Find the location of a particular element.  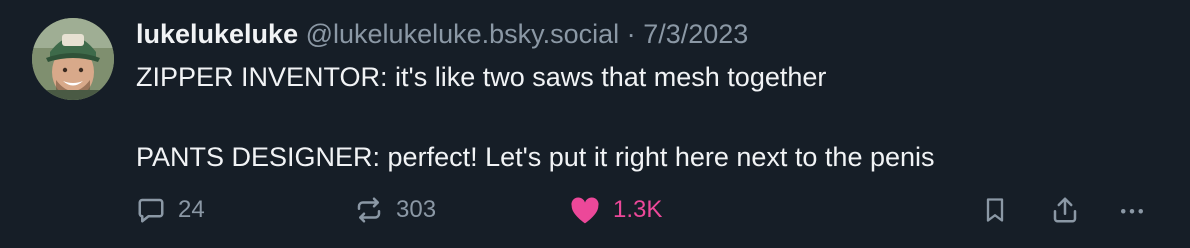

more-options-button is located at coordinates (1132, 210).